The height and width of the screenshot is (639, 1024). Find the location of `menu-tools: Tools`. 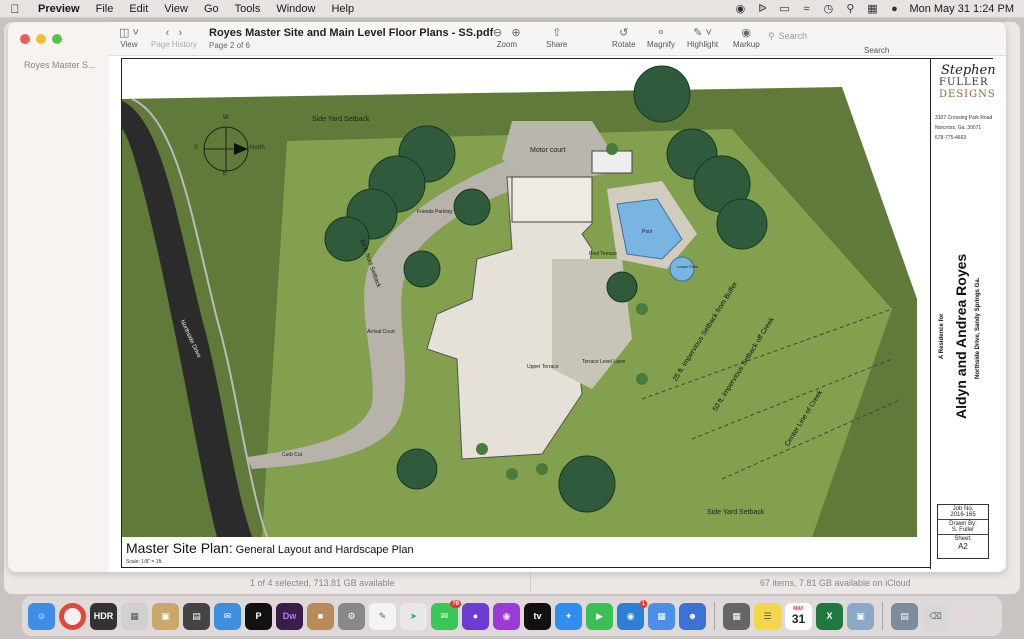

menu-tools: Tools is located at coordinates (248, 9).